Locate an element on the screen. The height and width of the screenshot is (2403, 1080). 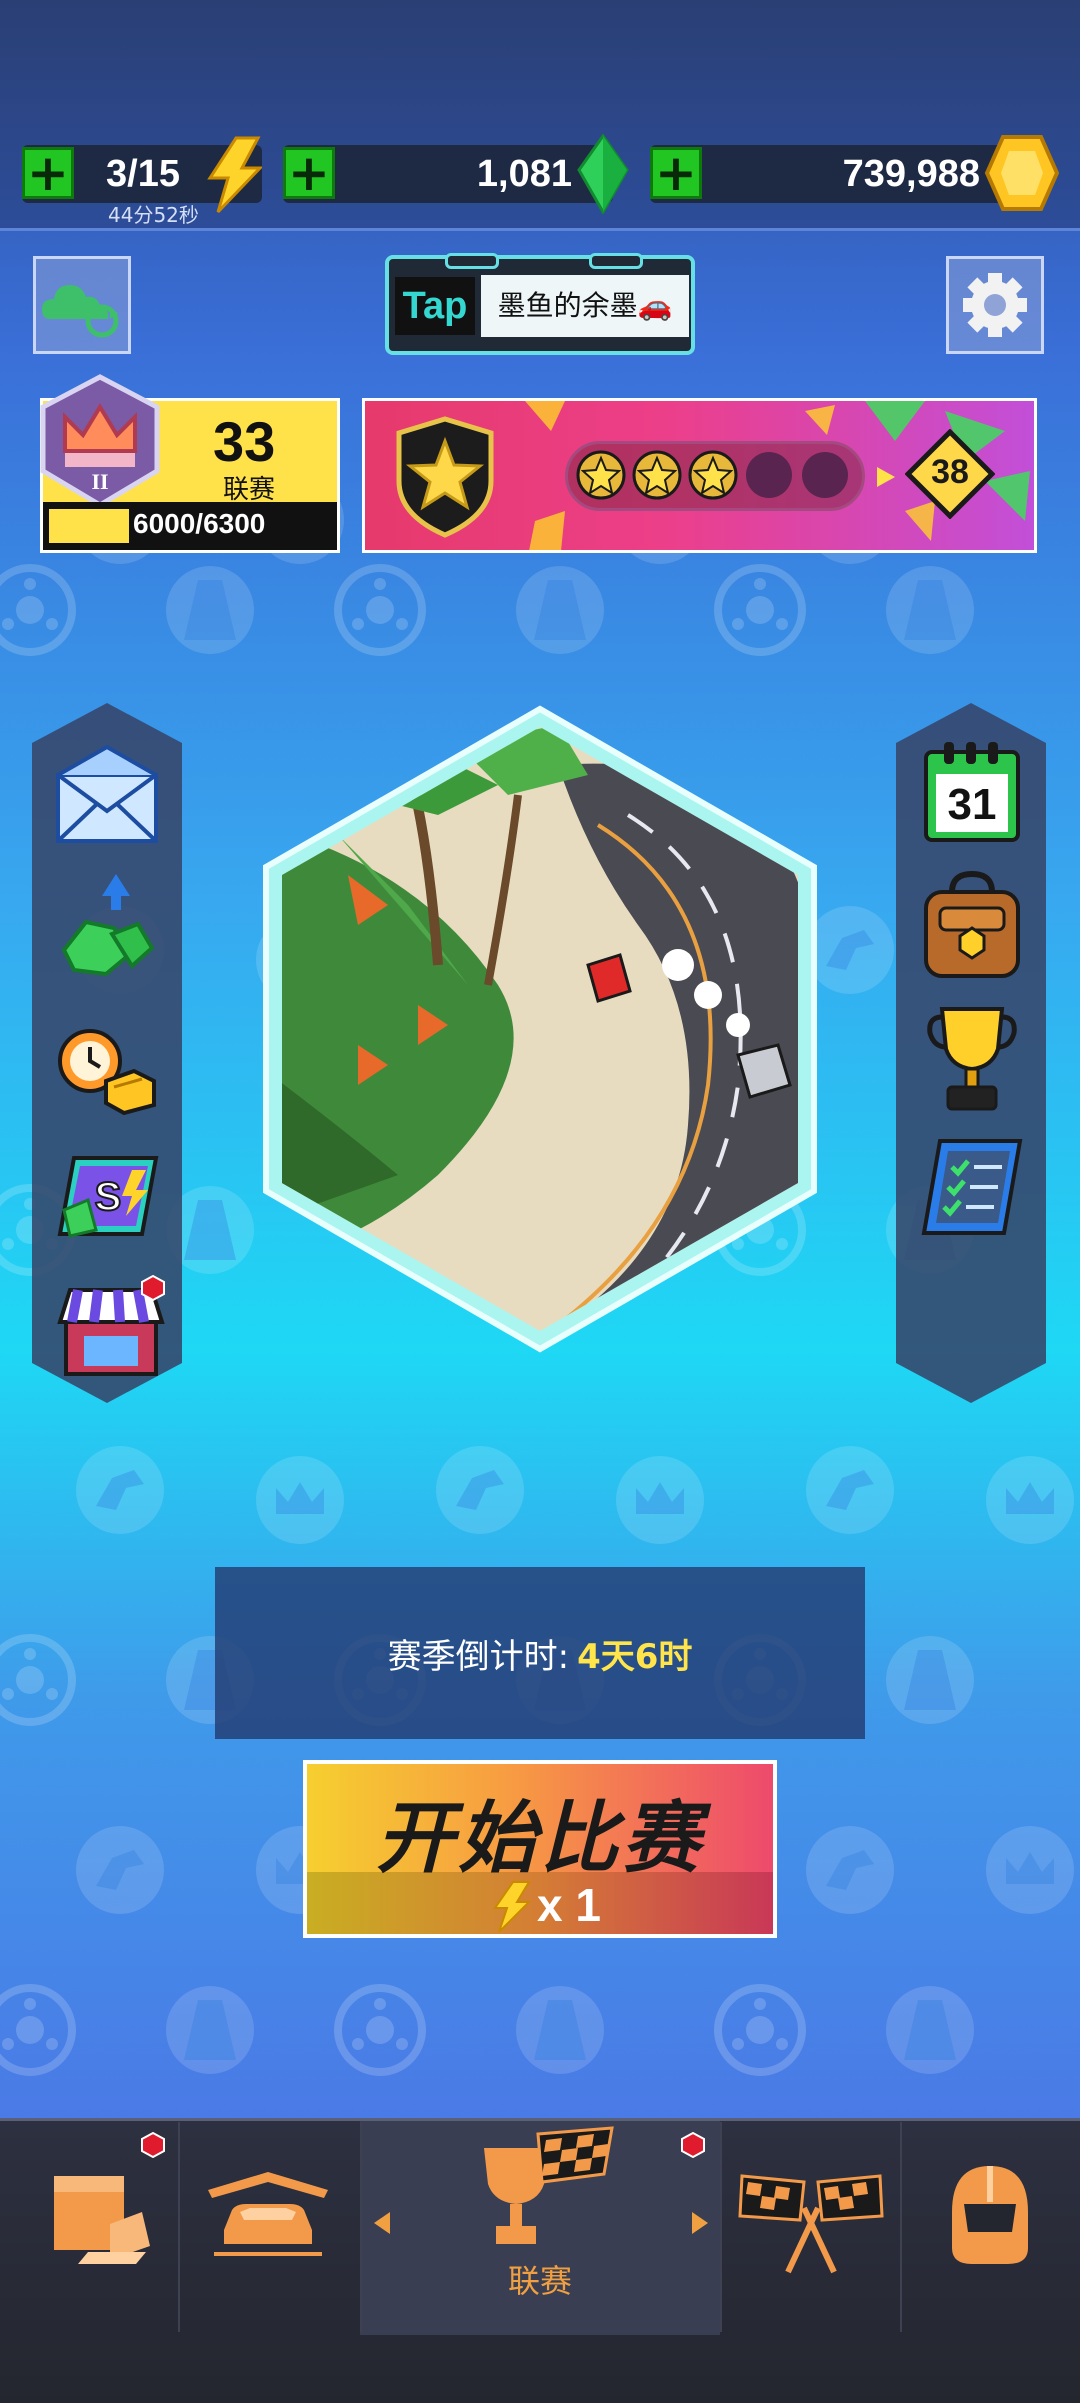
pass-shield-star-icon is located at coordinates (445, 477).